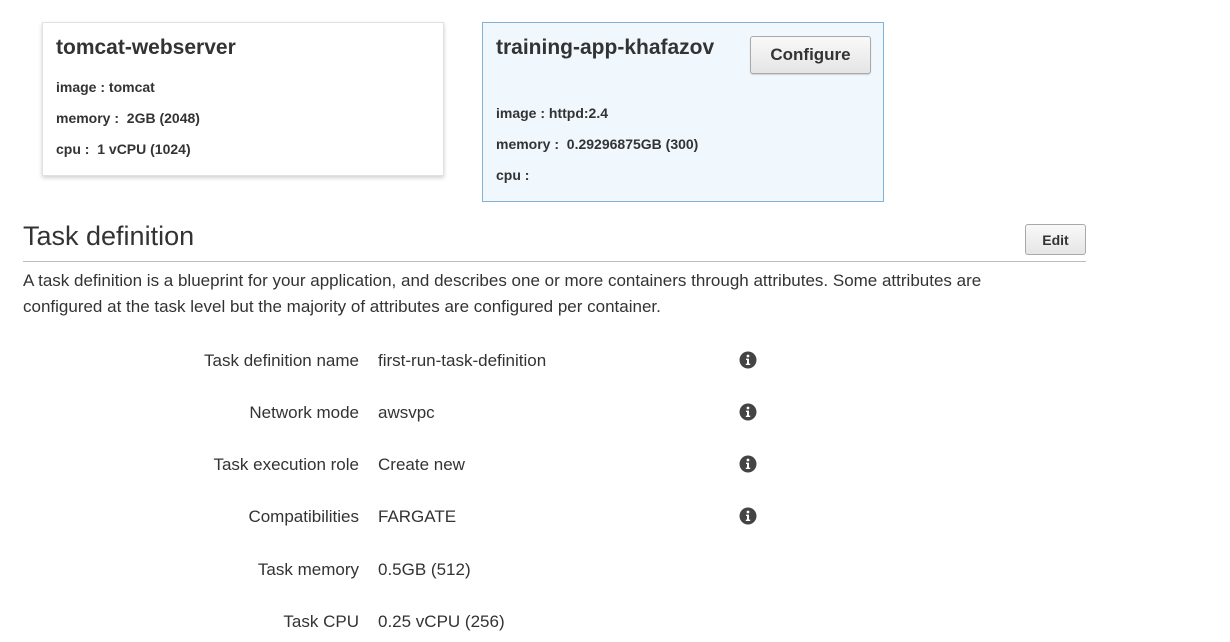 This screenshot has height=642, width=1230. What do you see at coordinates (303, 516) in the screenshot?
I see `field-label-compatibilities: Compatibilities` at bounding box center [303, 516].